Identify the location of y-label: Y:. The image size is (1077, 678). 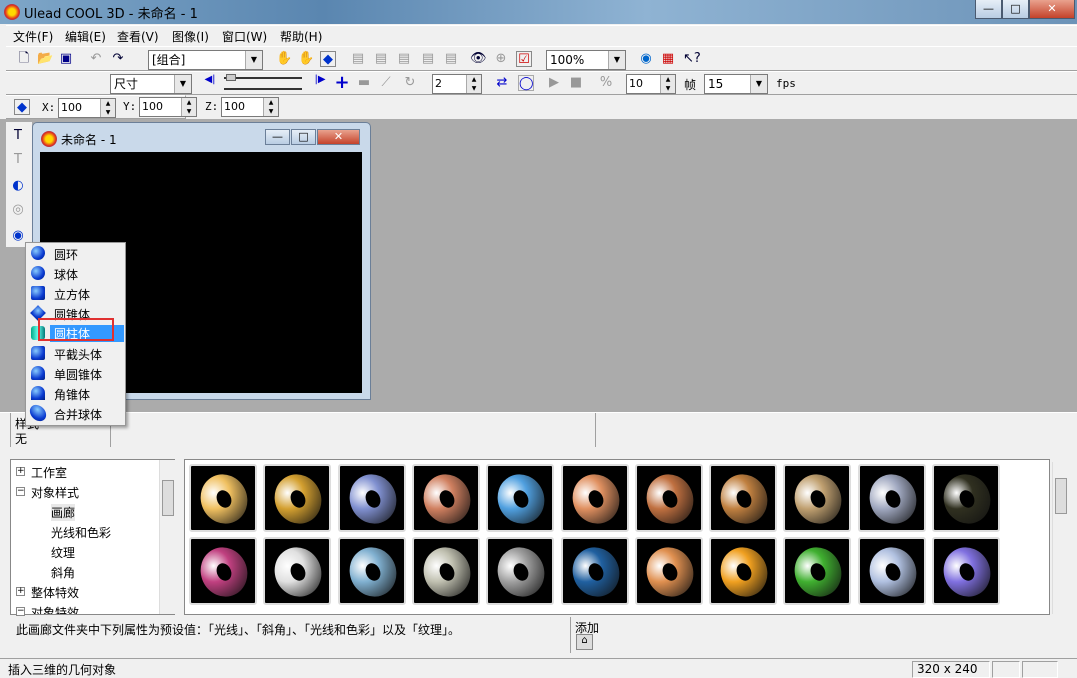
(130, 106).